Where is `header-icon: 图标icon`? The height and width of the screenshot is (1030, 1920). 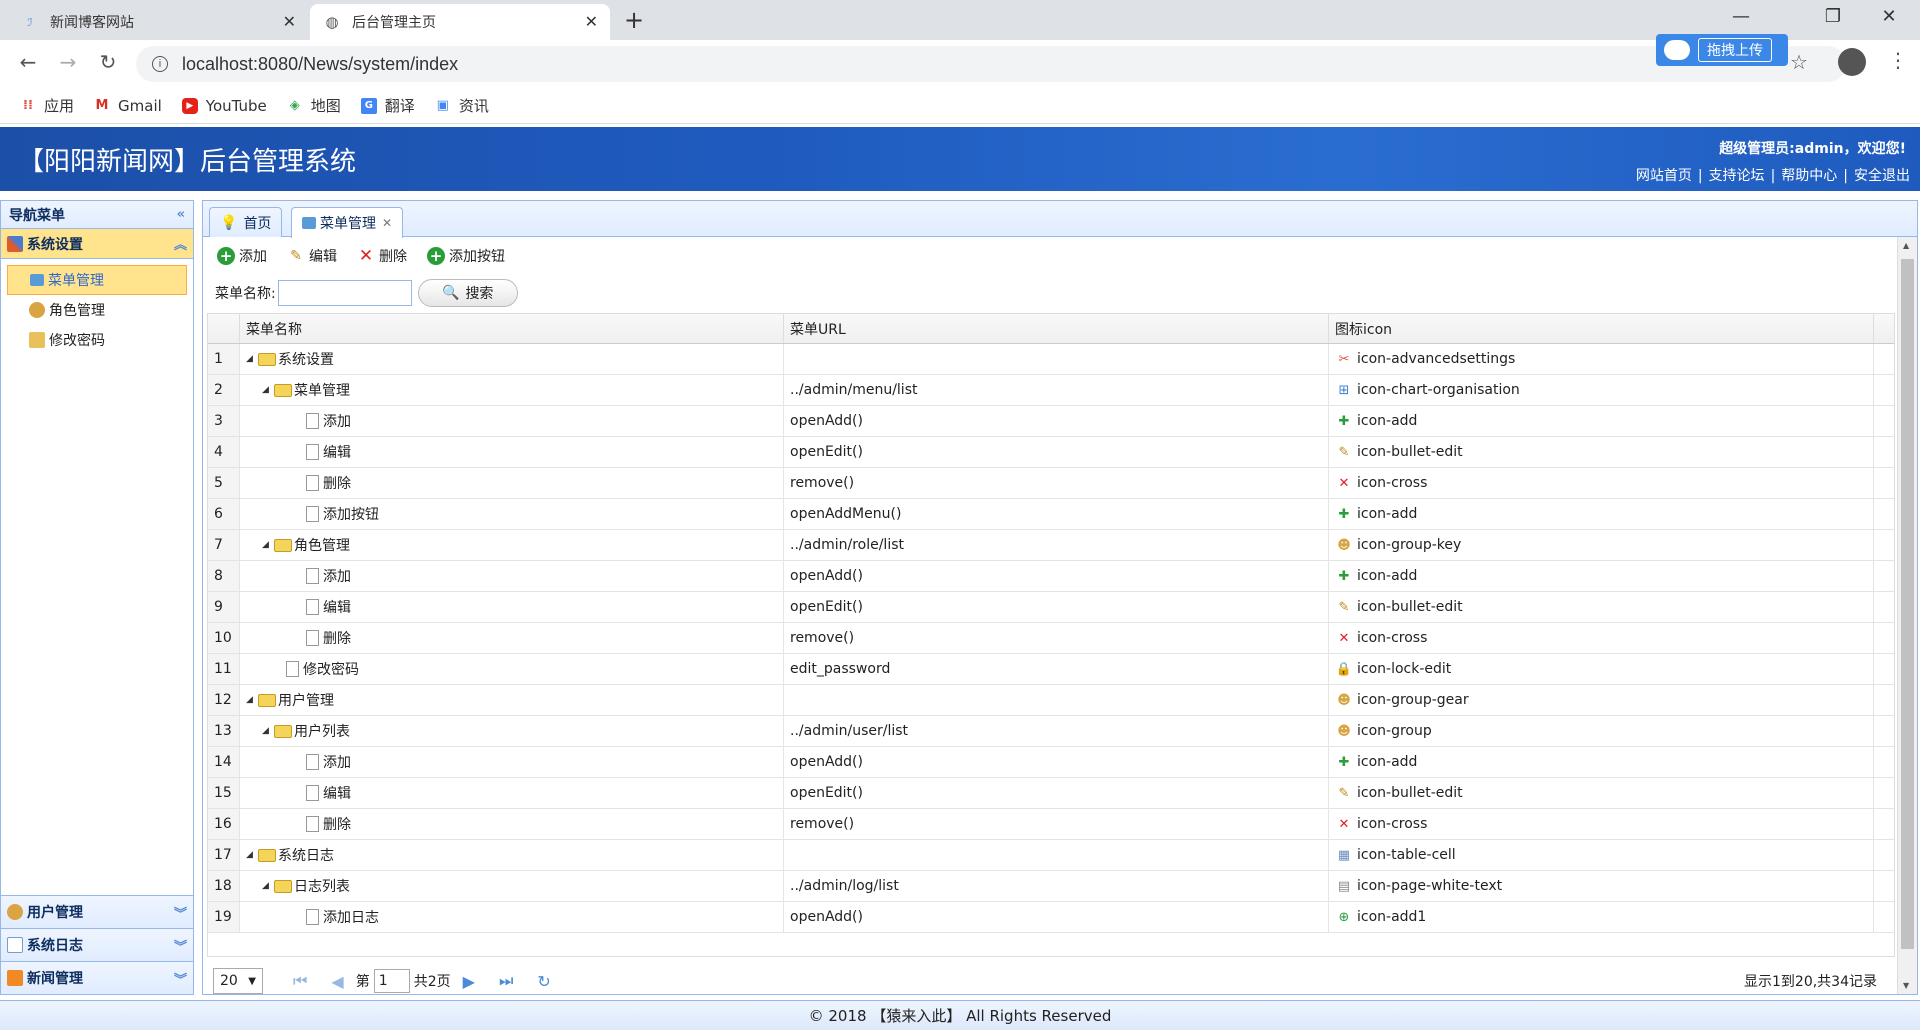
header-icon: 图标icon is located at coordinates (1601, 328).